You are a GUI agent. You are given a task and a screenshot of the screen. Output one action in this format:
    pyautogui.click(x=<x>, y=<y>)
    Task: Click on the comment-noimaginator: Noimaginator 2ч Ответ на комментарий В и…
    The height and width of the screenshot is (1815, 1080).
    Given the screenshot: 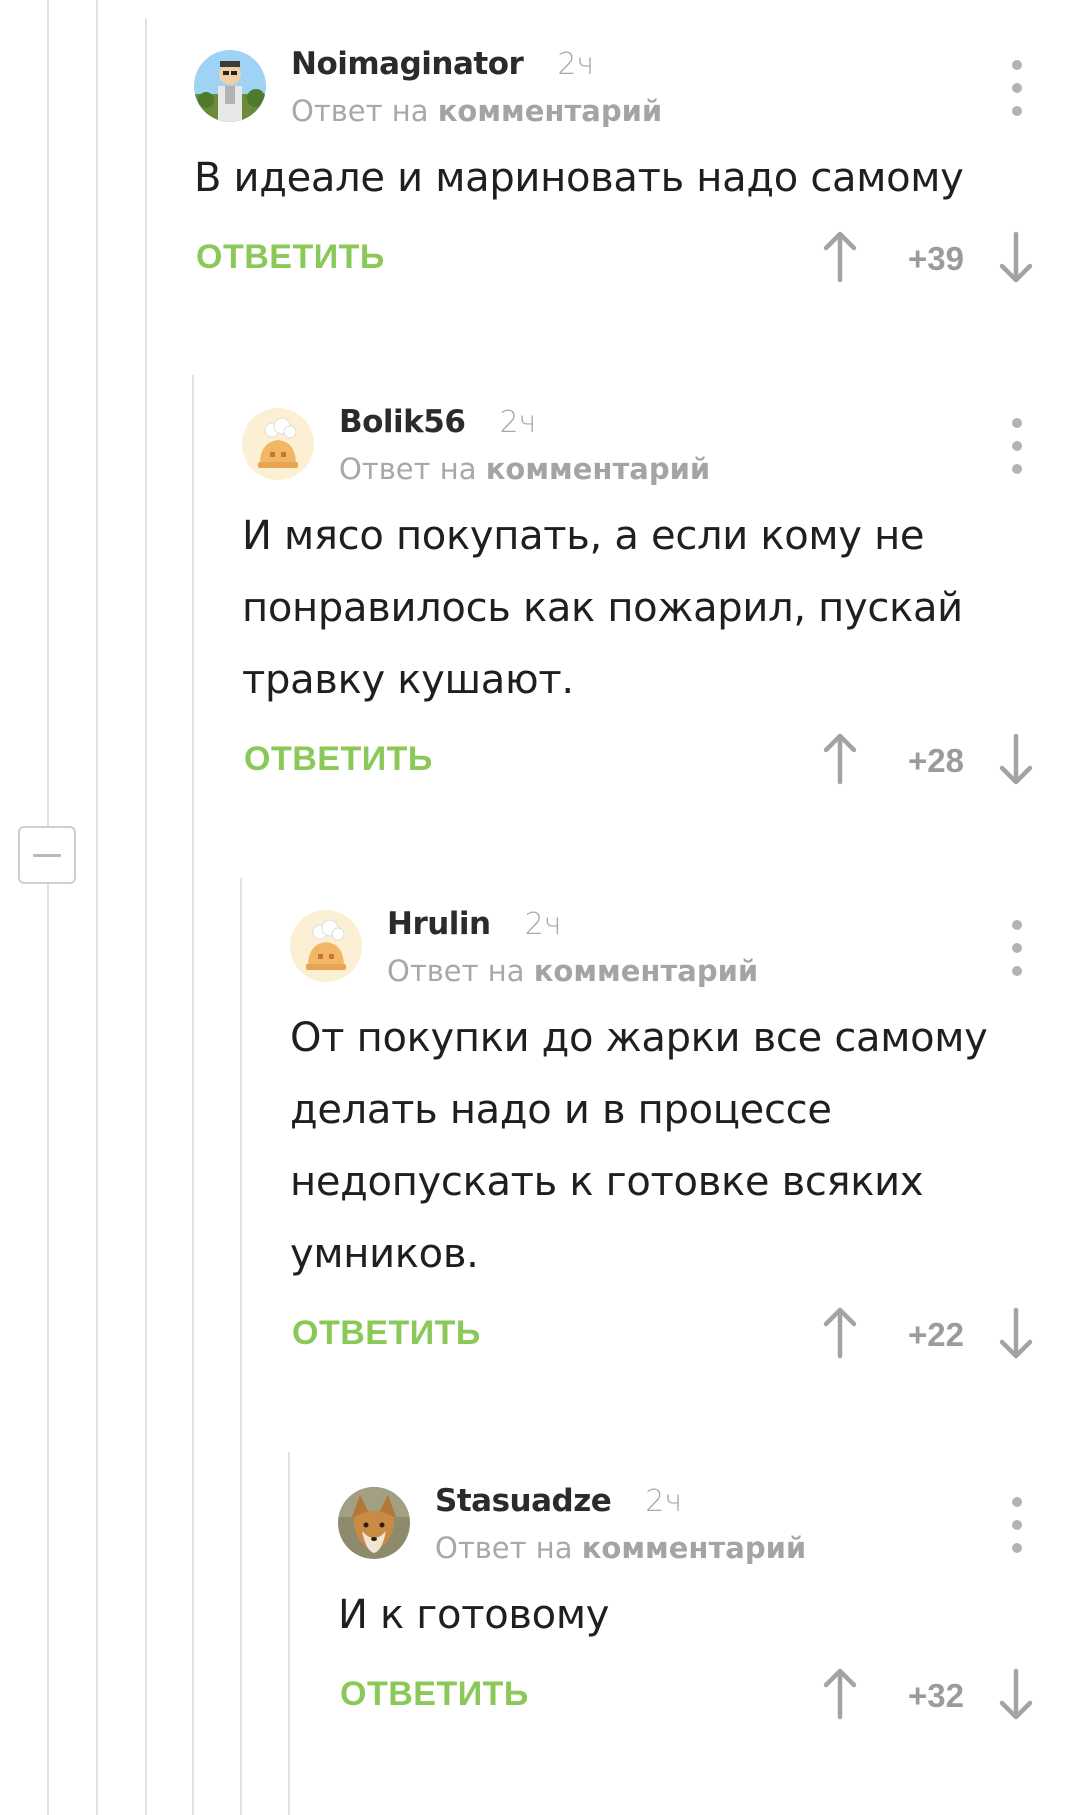 What is the action you would take?
    pyautogui.click(x=615, y=170)
    